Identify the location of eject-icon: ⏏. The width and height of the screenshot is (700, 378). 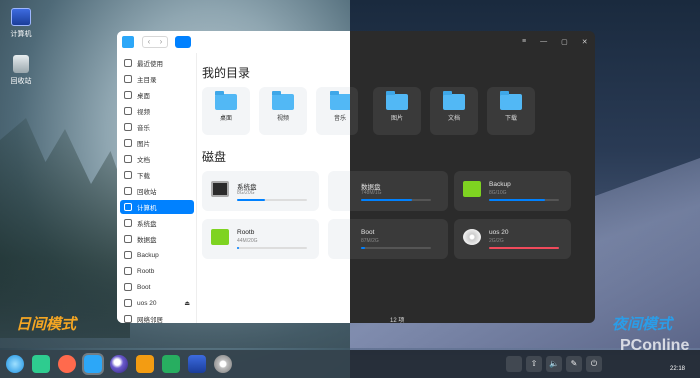
(187, 303).